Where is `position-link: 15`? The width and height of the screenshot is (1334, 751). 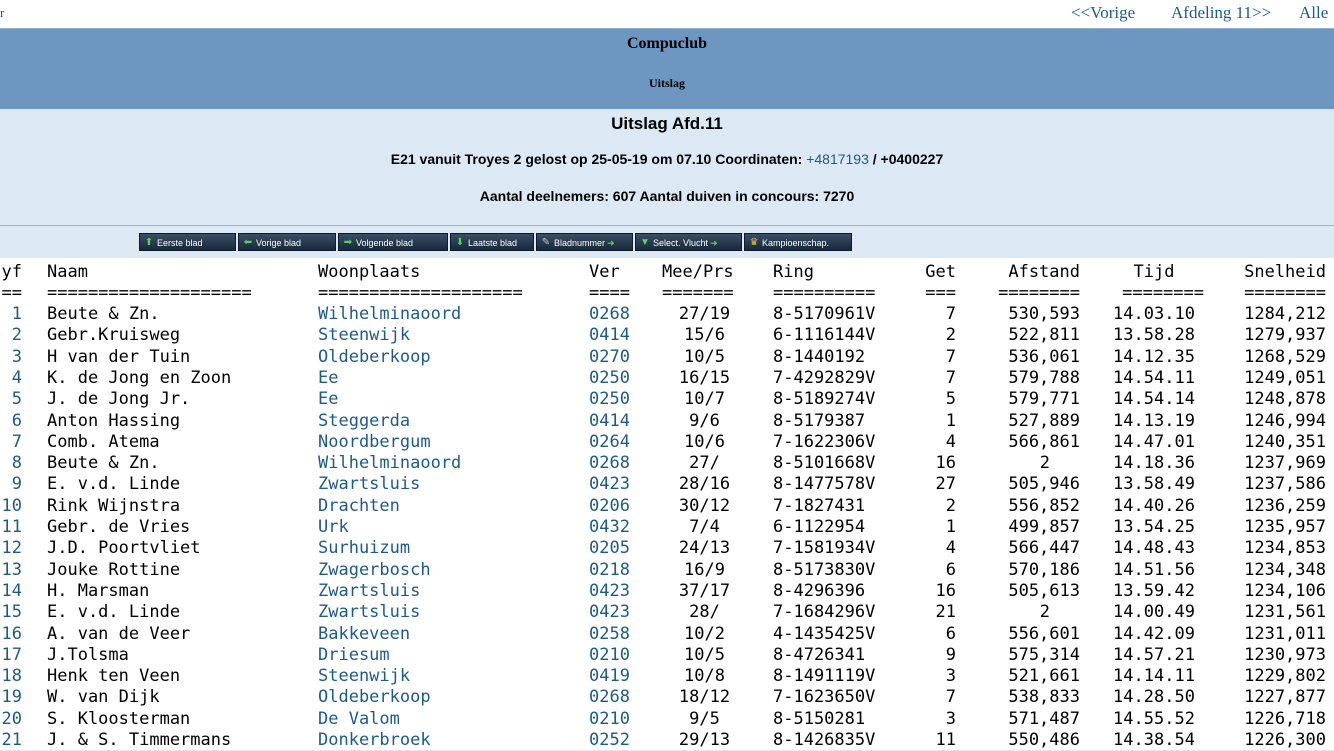 position-link: 15 is located at coordinates (11, 612).